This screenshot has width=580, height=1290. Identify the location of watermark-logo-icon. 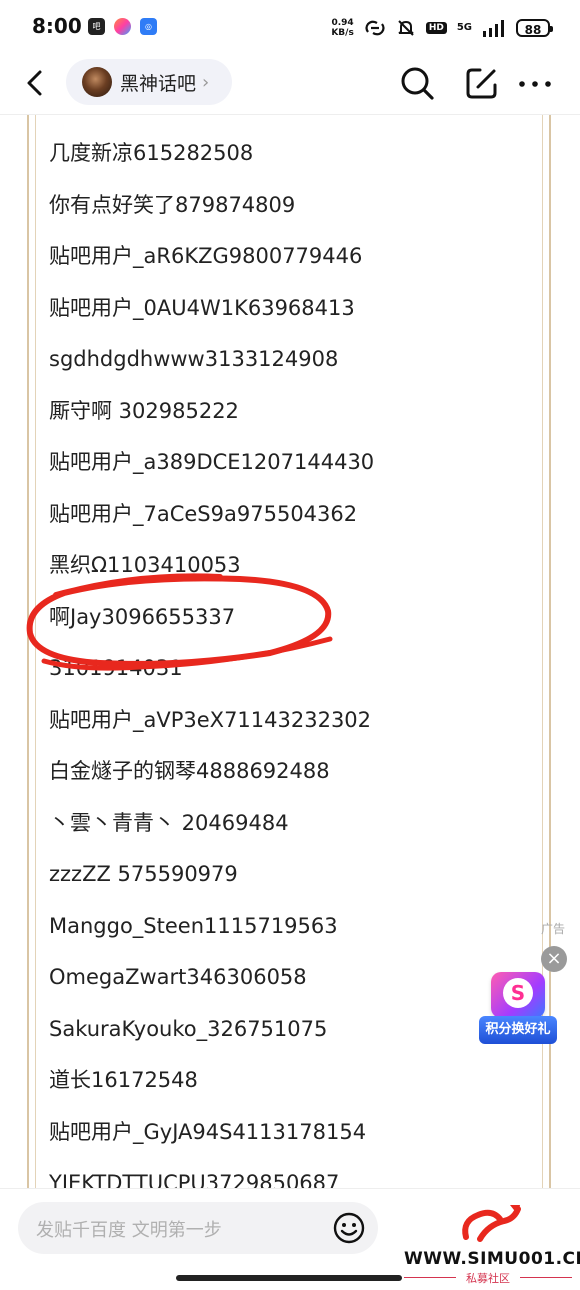
(491, 1223).